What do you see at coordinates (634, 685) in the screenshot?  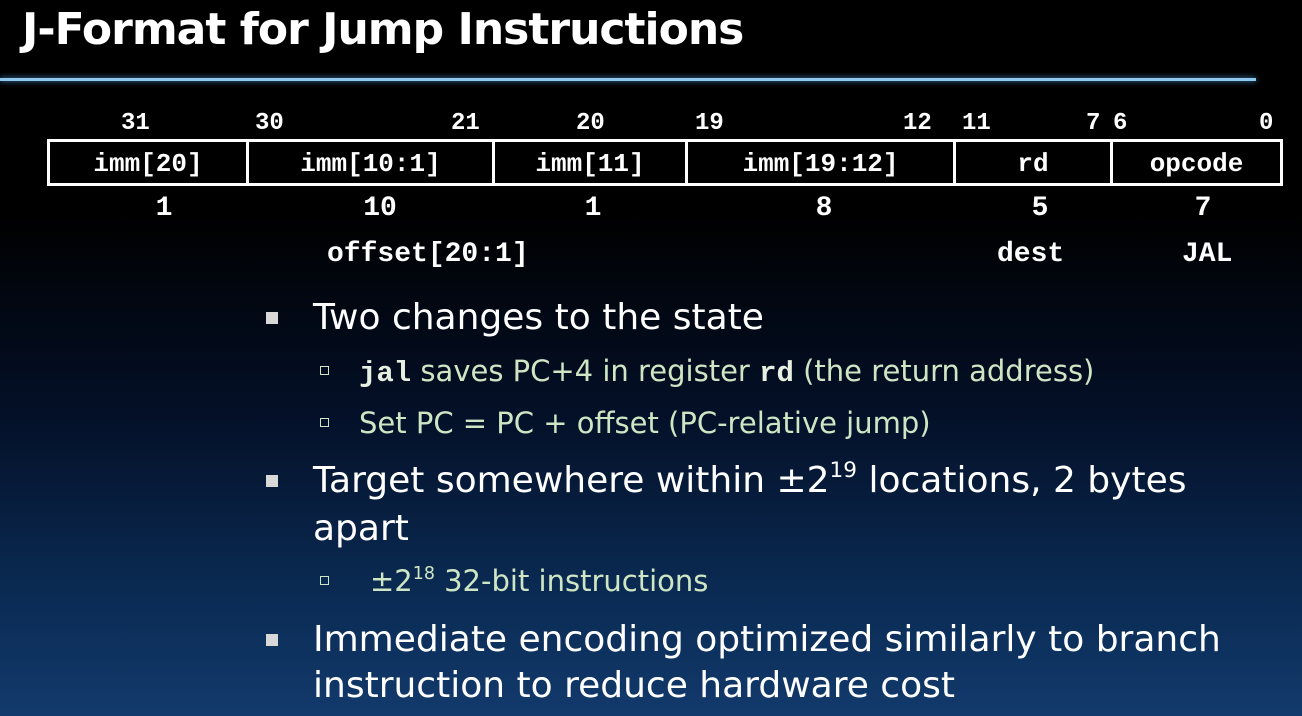 I see `bullet-immediate-encoding-cont: instruction to reduce hardware cost` at bounding box center [634, 685].